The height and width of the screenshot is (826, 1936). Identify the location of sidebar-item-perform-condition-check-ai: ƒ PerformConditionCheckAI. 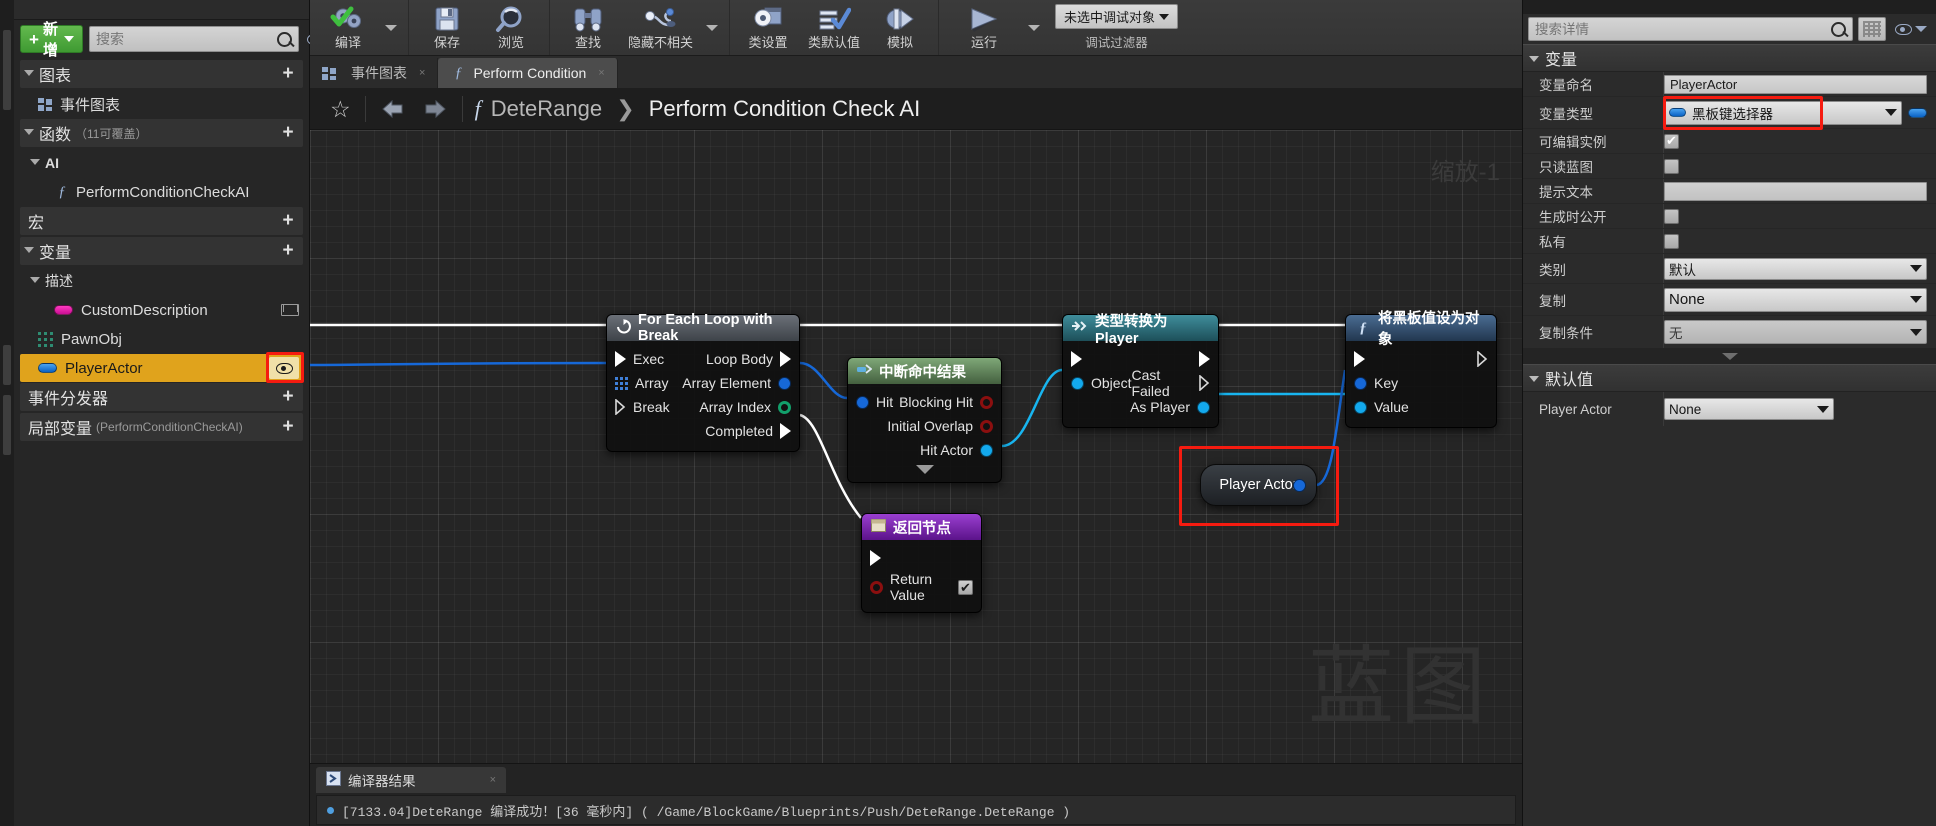
(161, 192).